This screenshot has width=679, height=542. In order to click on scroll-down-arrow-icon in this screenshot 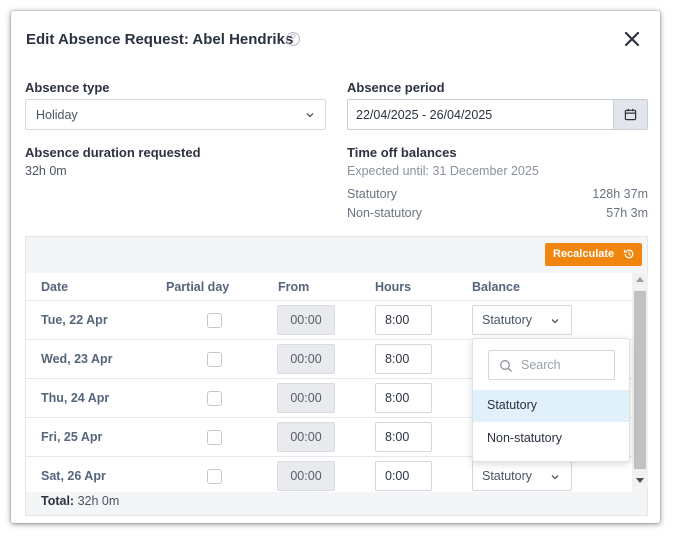, I will do `click(640, 480)`.